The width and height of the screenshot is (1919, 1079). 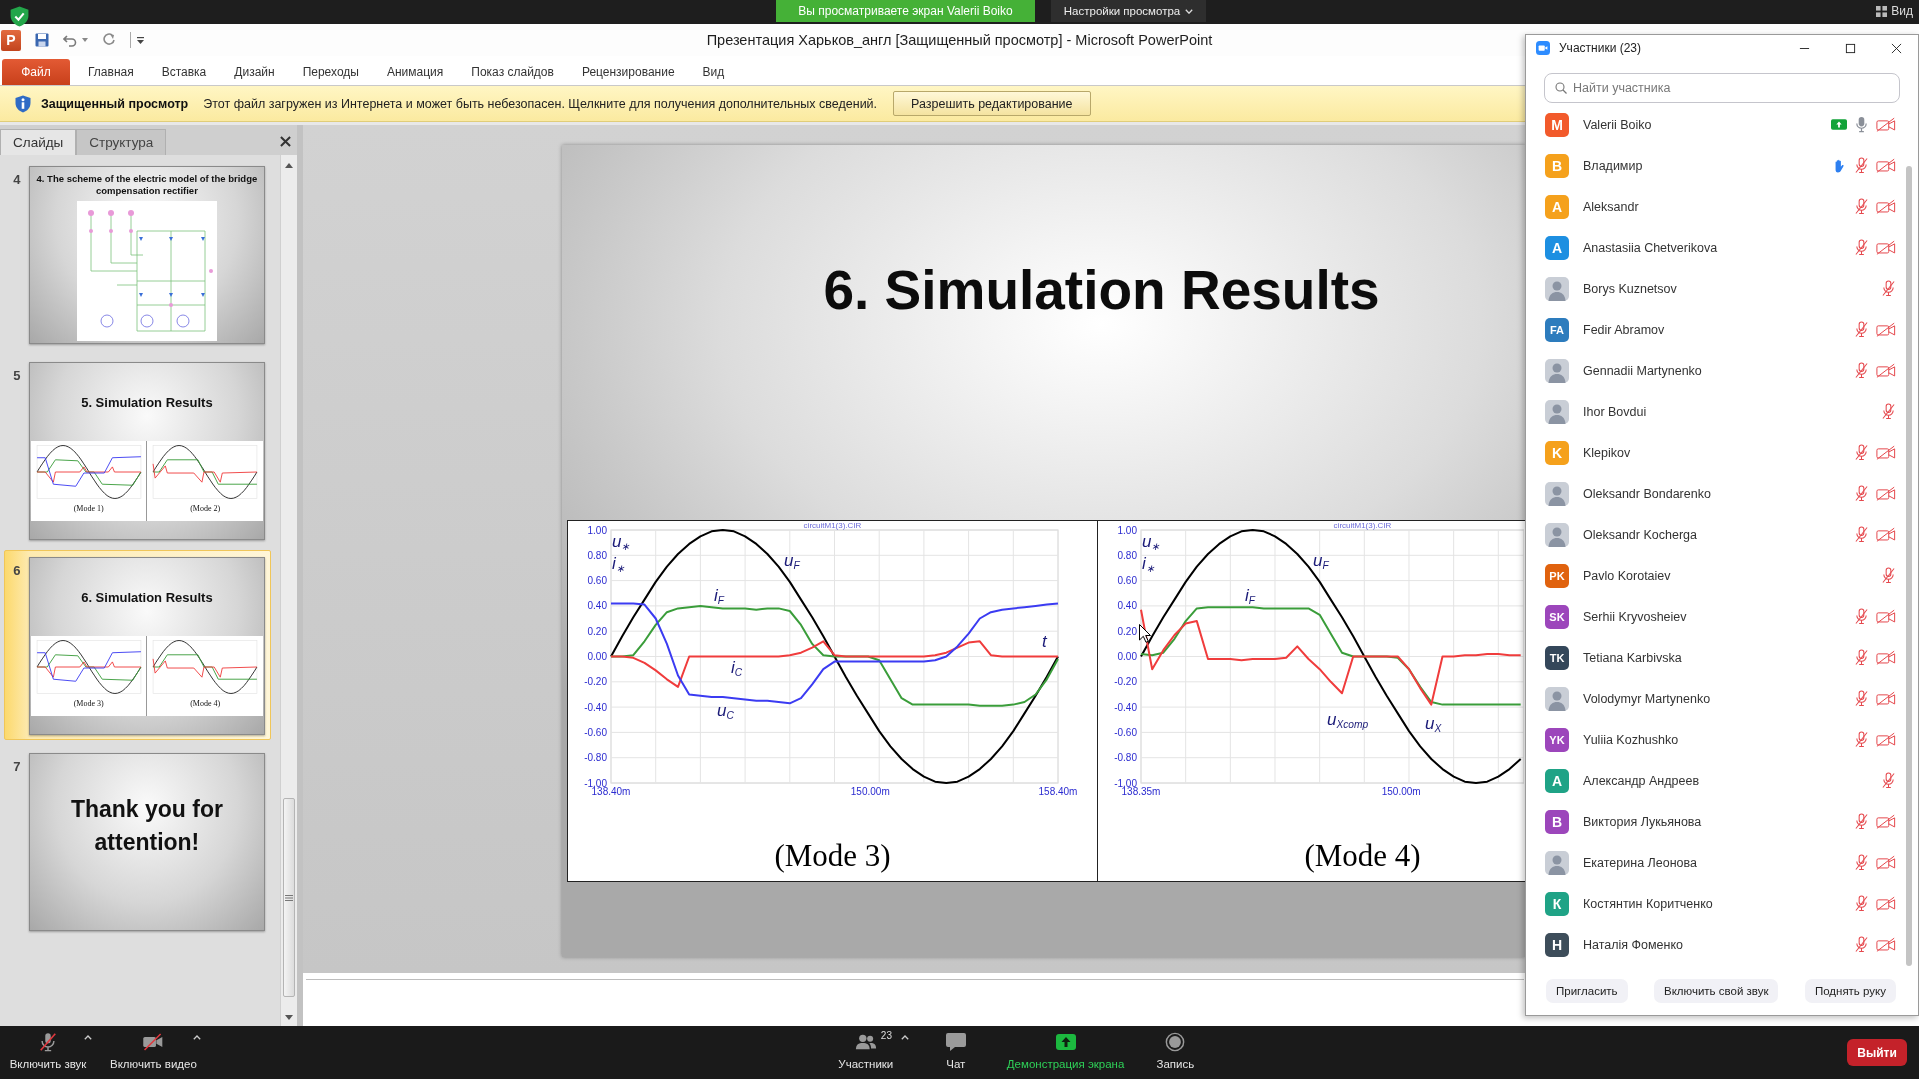 What do you see at coordinates (88, 508) in the screenshot?
I see `thumbnail-caption: (Mode 1)` at bounding box center [88, 508].